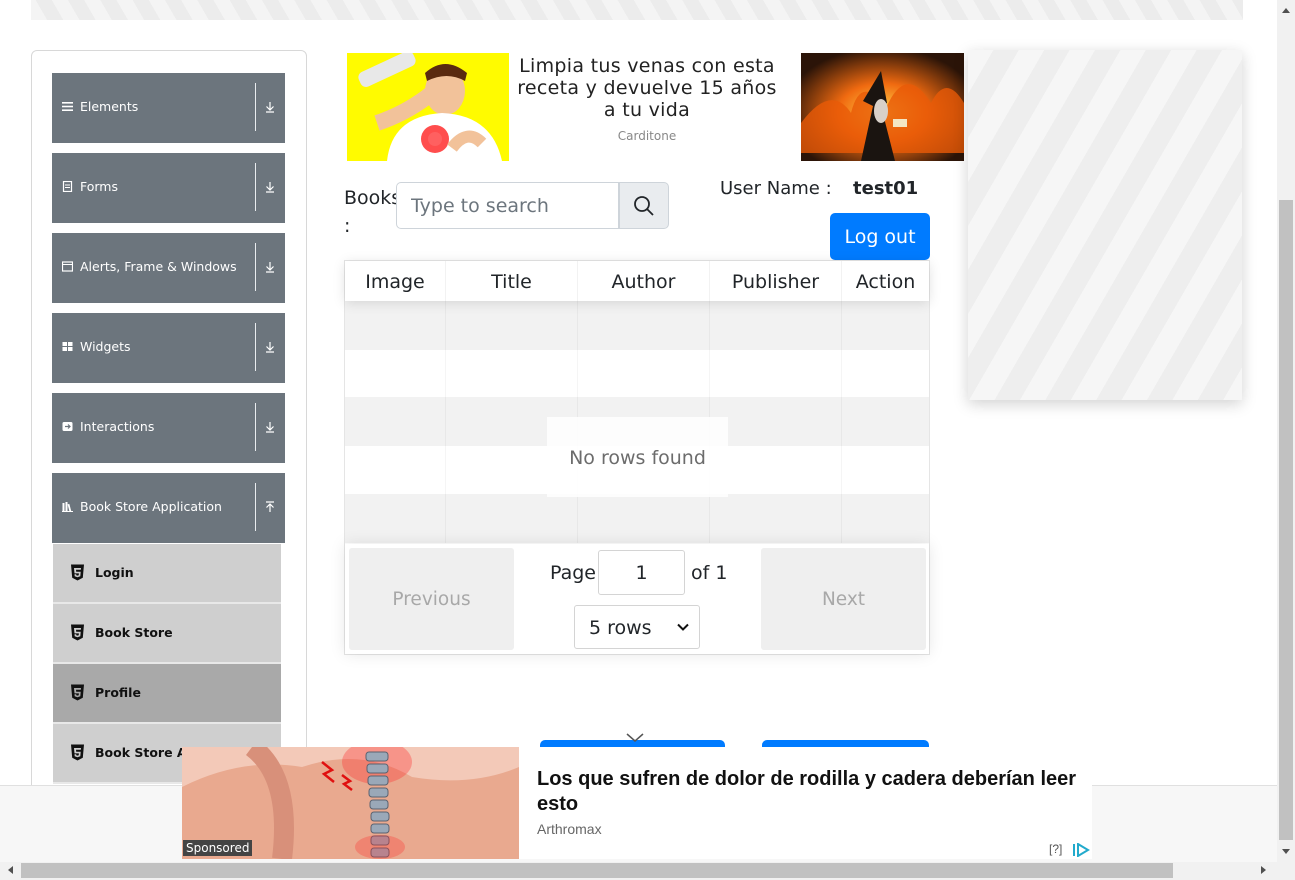  Describe the element at coordinates (1286, 10) in the screenshot. I see `scroll-up-arrow-icon` at that location.